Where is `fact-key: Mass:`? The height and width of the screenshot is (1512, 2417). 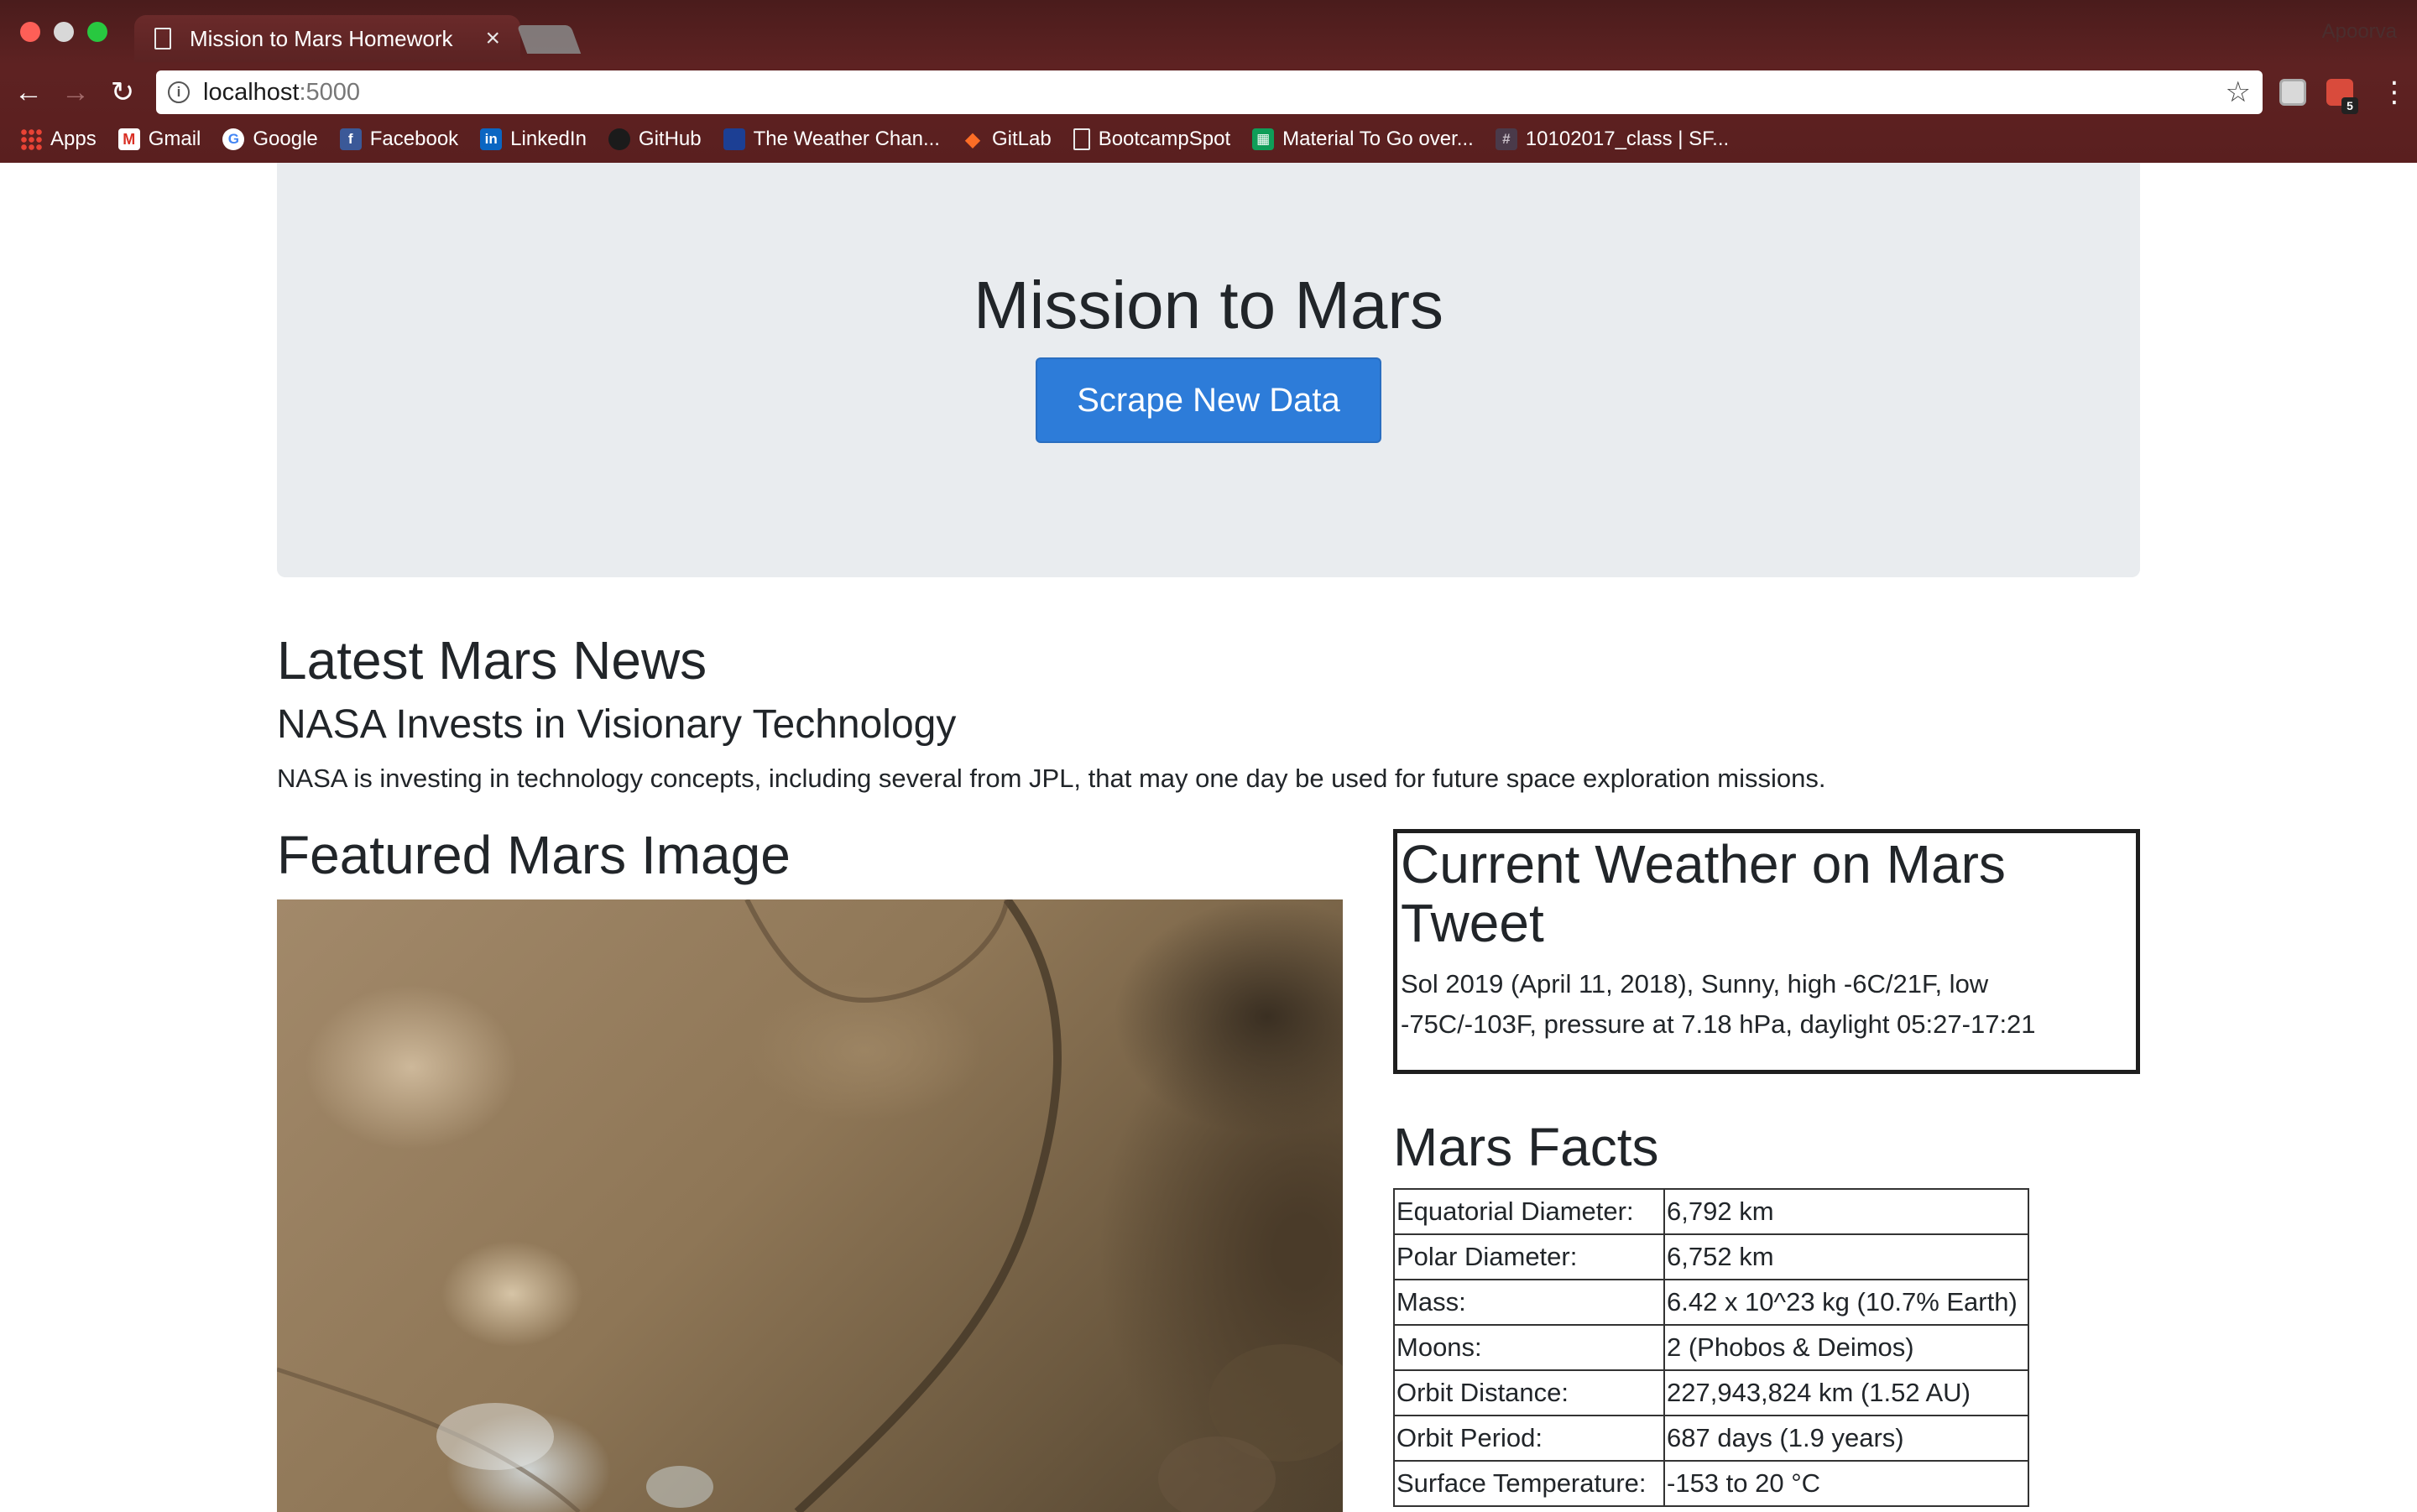
fact-key: Mass: is located at coordinates (1529, 1303).